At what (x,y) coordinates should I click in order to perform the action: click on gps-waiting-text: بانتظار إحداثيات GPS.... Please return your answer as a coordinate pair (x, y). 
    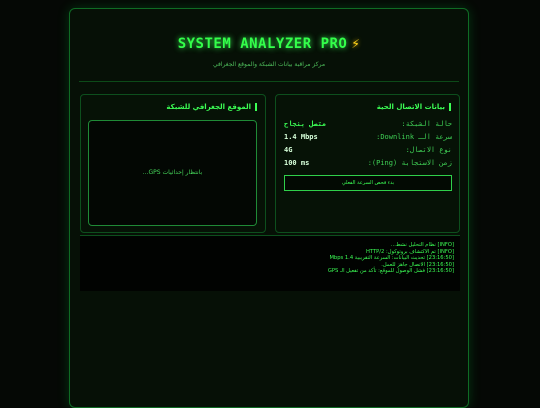
    Looking at the image, I should click on (172, 172).